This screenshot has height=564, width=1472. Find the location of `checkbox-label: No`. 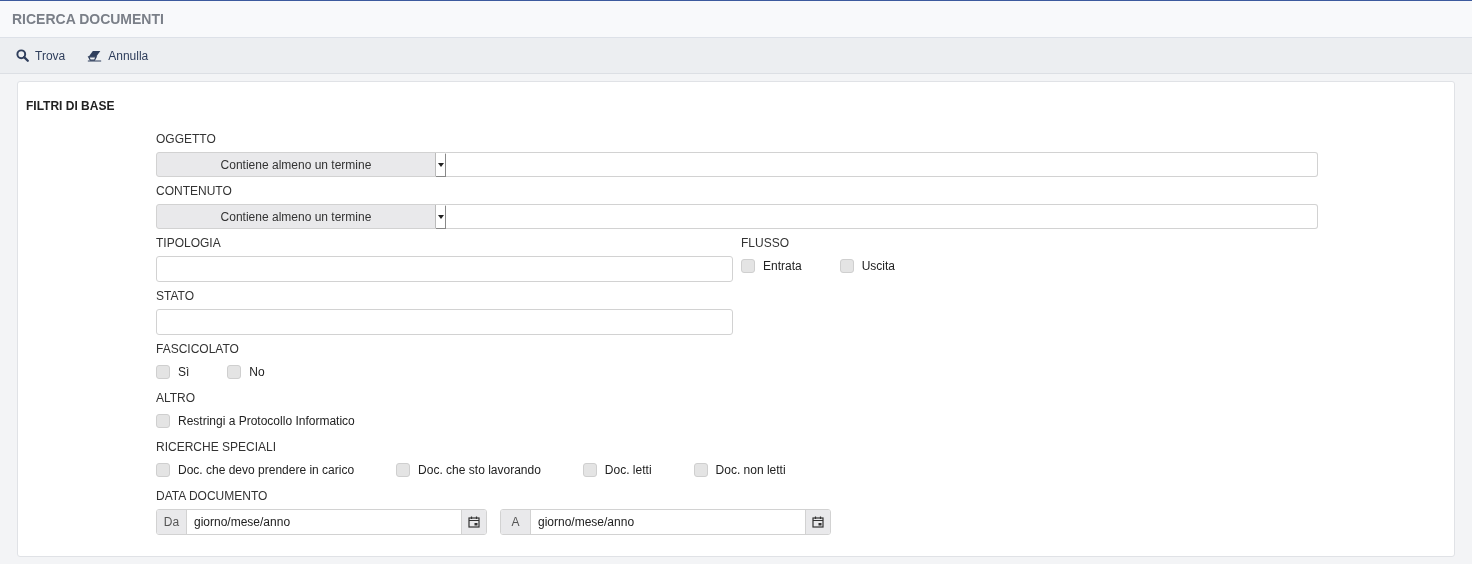

checkbox-label: No is located at coordinates (257, 372).